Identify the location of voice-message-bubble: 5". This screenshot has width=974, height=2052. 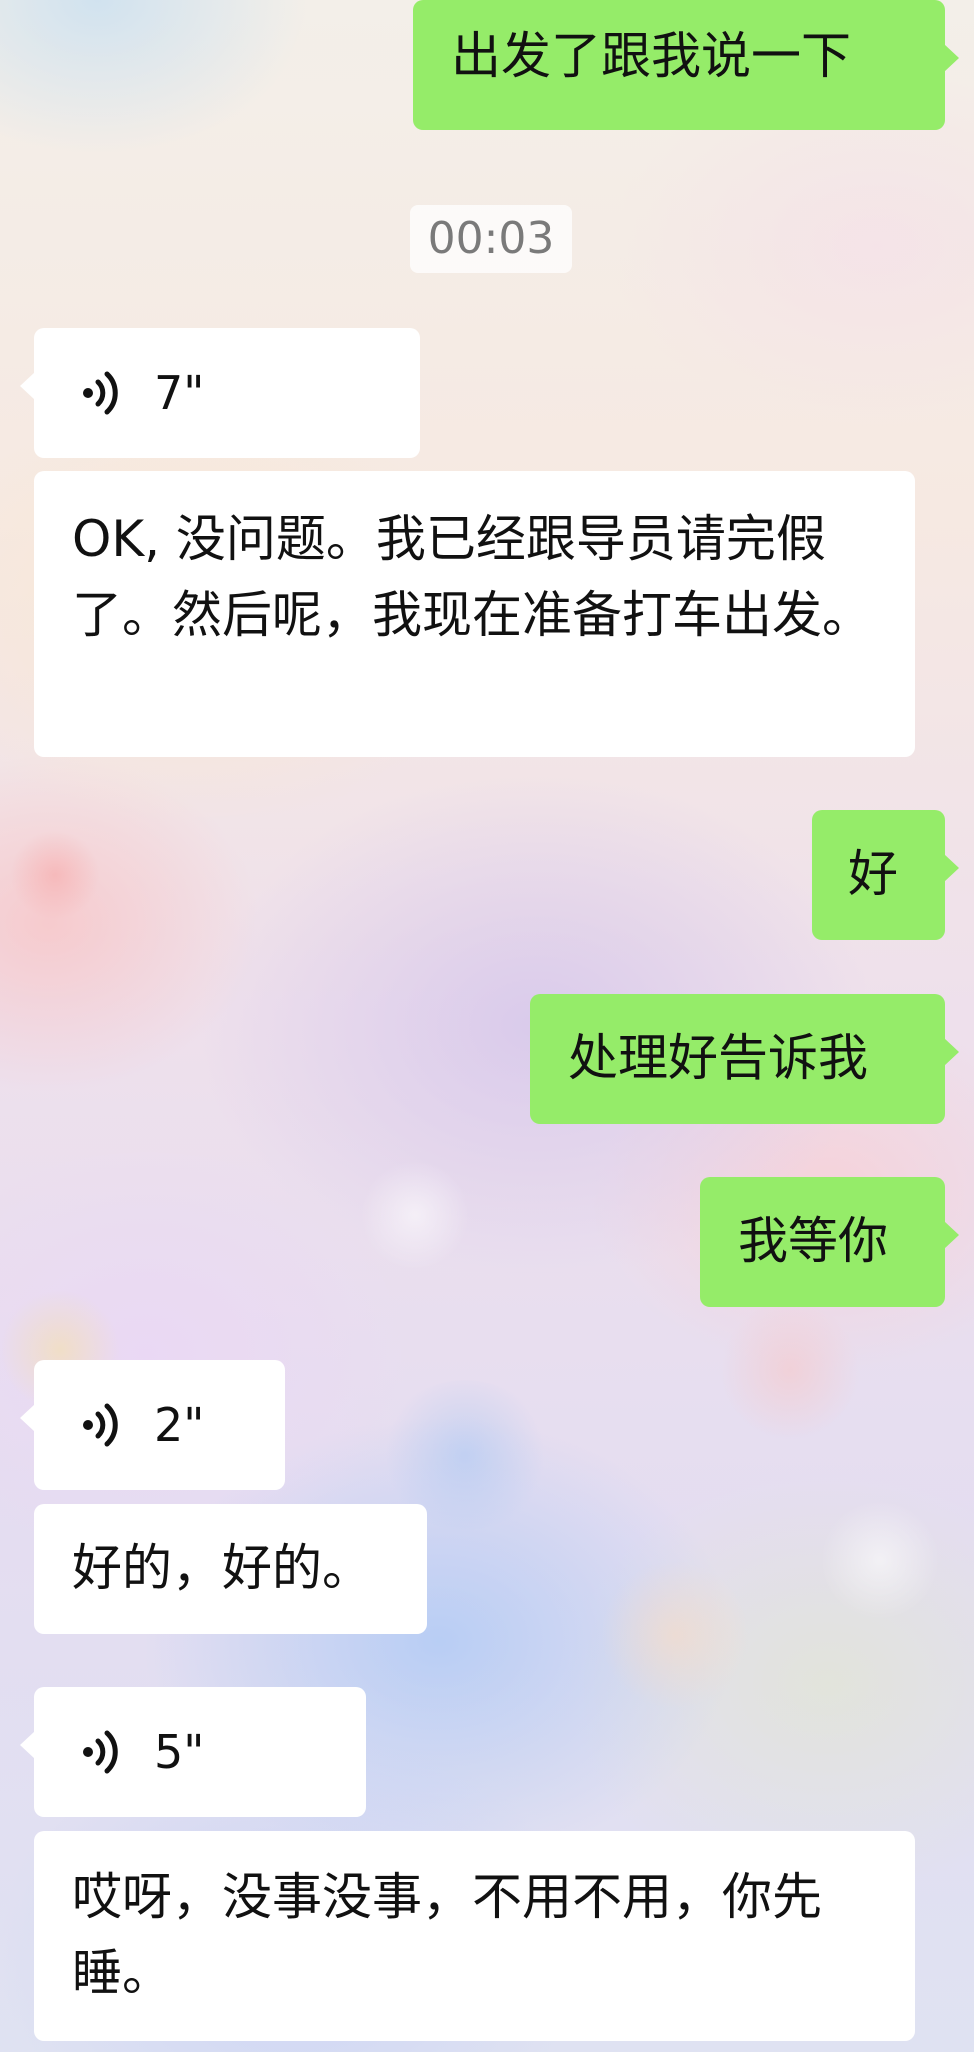
(193, 1752).